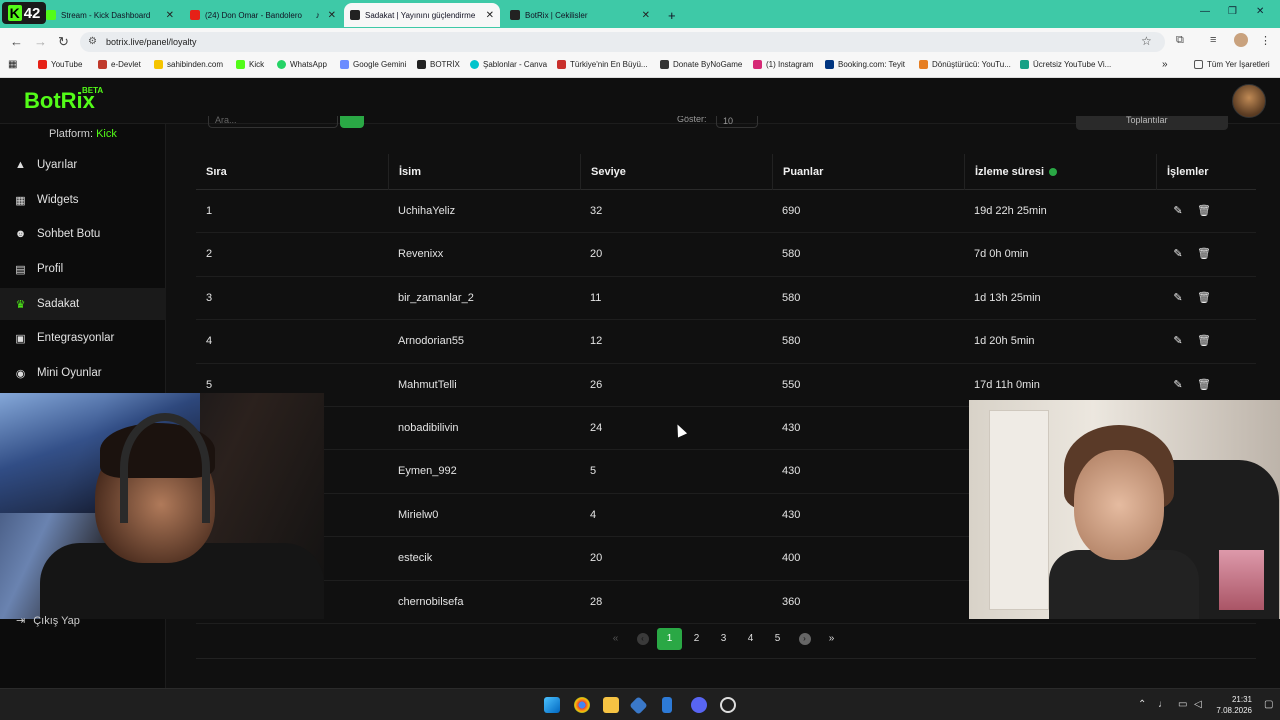  Describe the element at coordinates (1205, 11) in the screenshot. I see `minimize-icon: —` at that location.